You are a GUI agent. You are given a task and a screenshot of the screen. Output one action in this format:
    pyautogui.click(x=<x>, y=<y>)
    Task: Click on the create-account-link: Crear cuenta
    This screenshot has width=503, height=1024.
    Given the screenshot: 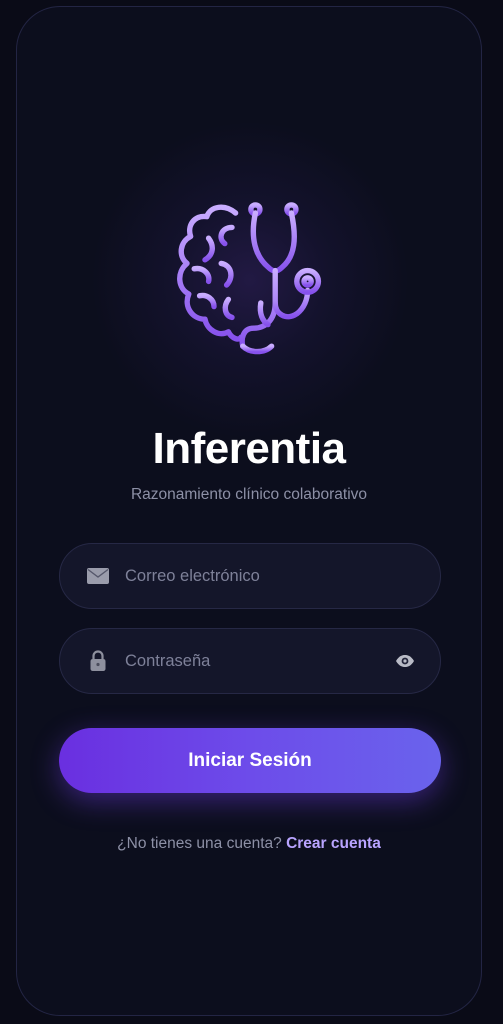 What is the action you would take?
    pyautogui.click(x=333, y=843)
    